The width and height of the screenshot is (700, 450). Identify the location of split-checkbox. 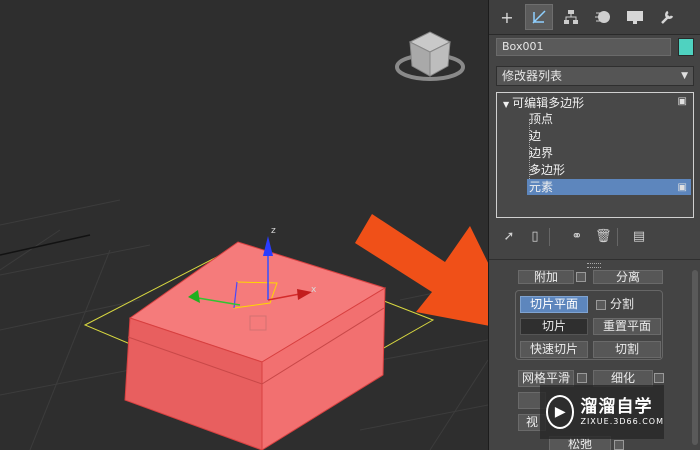
(601, 305).